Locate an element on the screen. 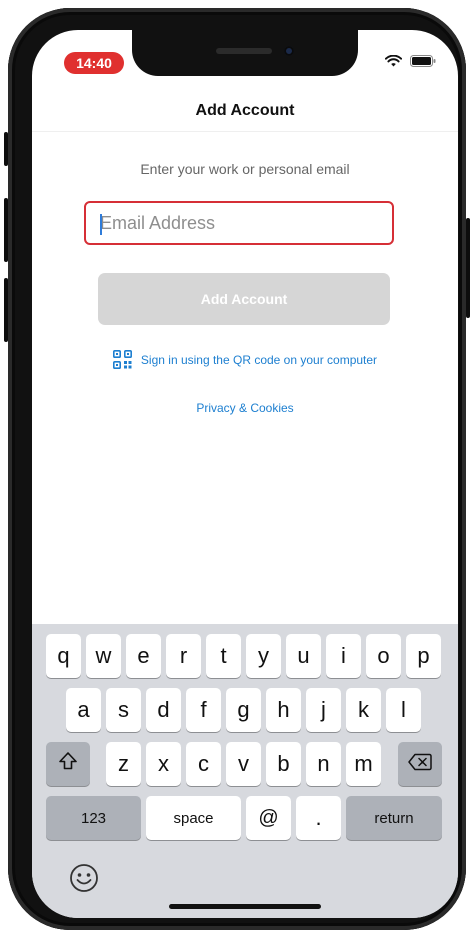 The width and height of the screenshot is (474, 938). emoji-icon is located at coordinates (84, 881).